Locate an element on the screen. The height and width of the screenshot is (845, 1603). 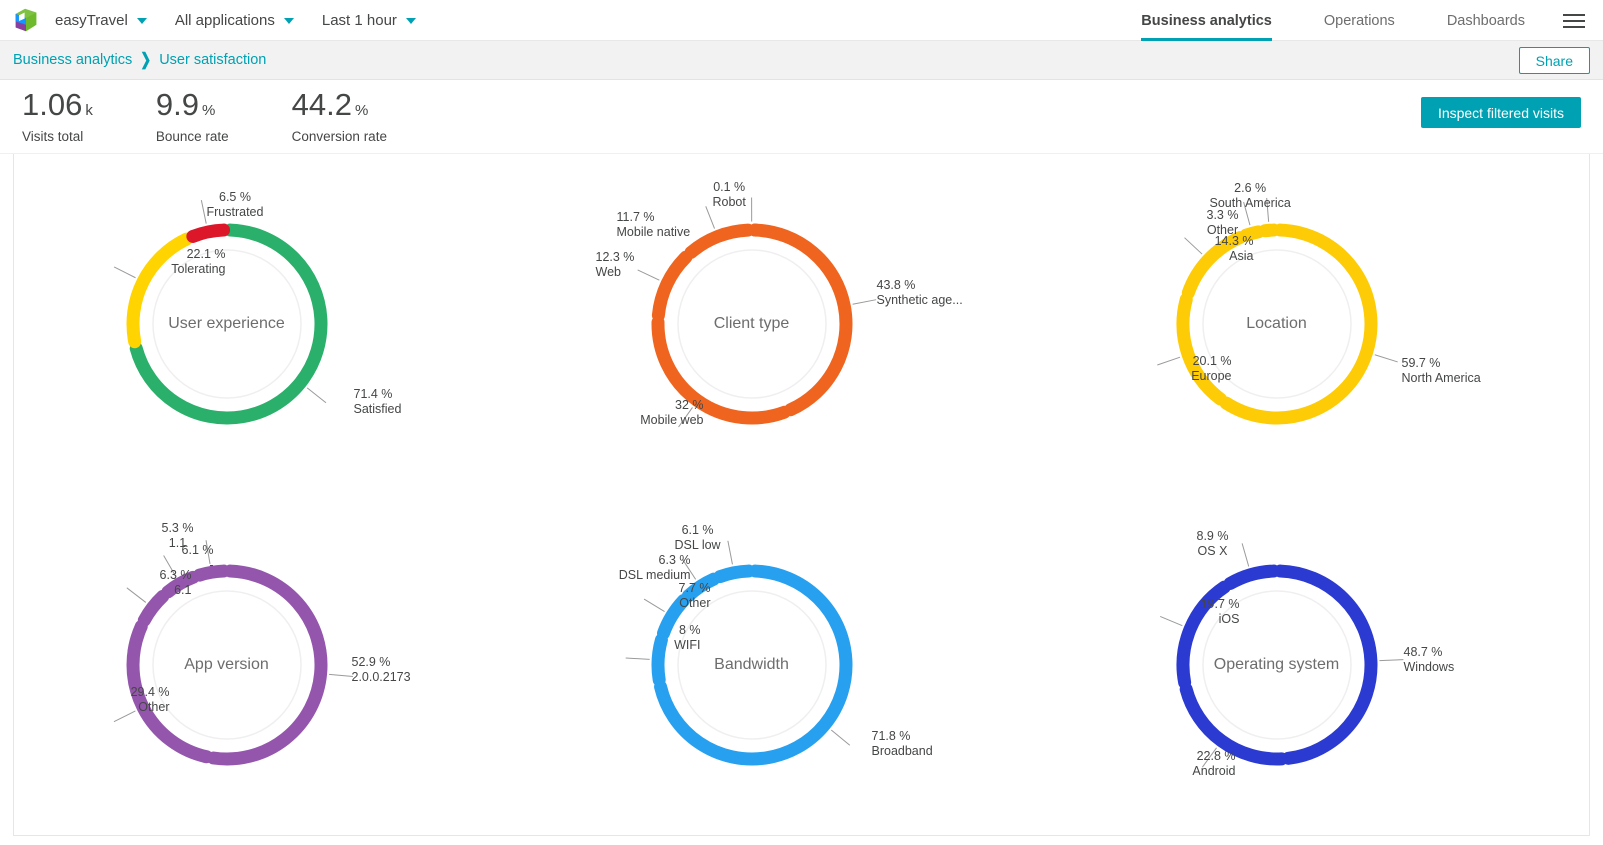
donut-slice-name: DSL low is located at coordinates (697, 544).